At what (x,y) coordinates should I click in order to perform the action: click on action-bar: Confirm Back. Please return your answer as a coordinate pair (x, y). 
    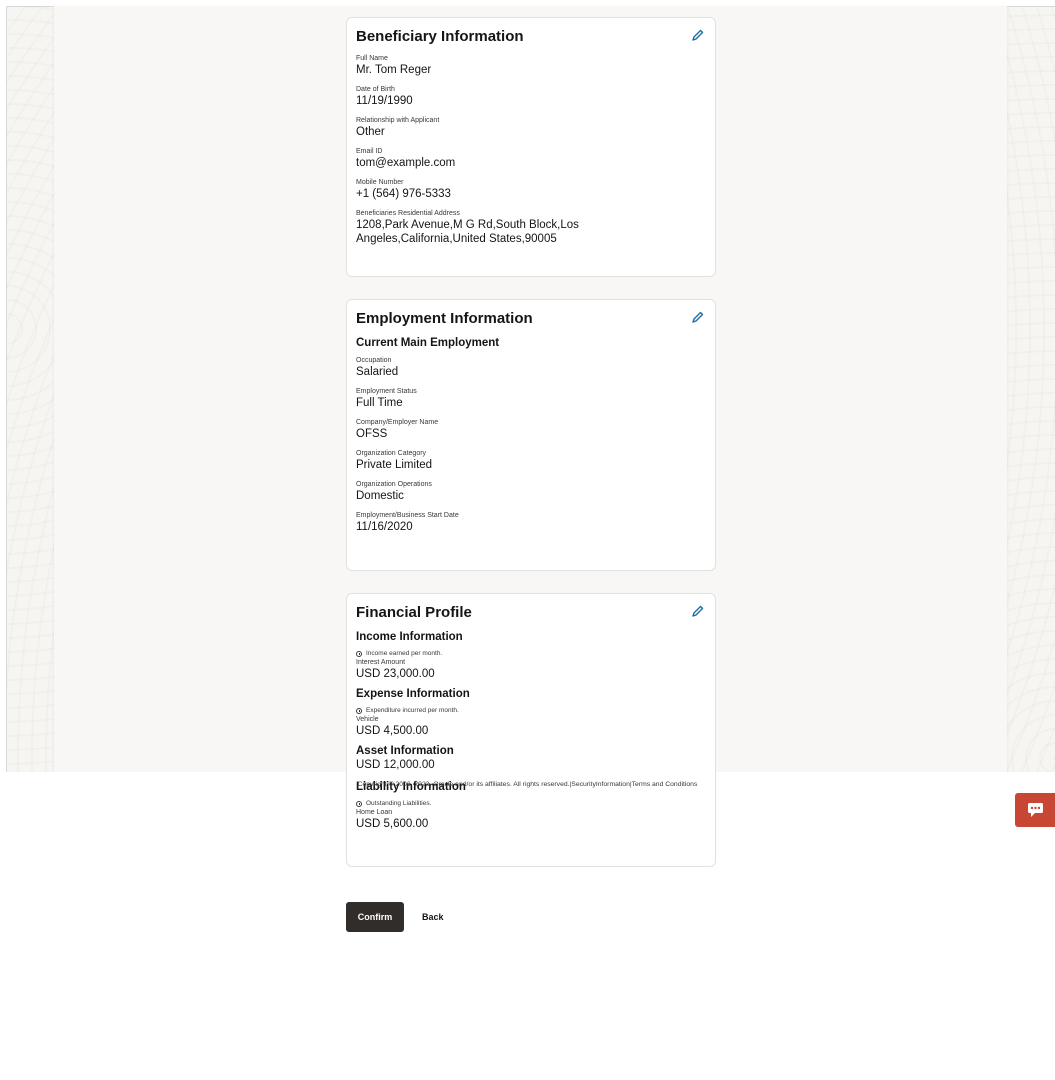
    Looking at the image, I should click on (400, 917).